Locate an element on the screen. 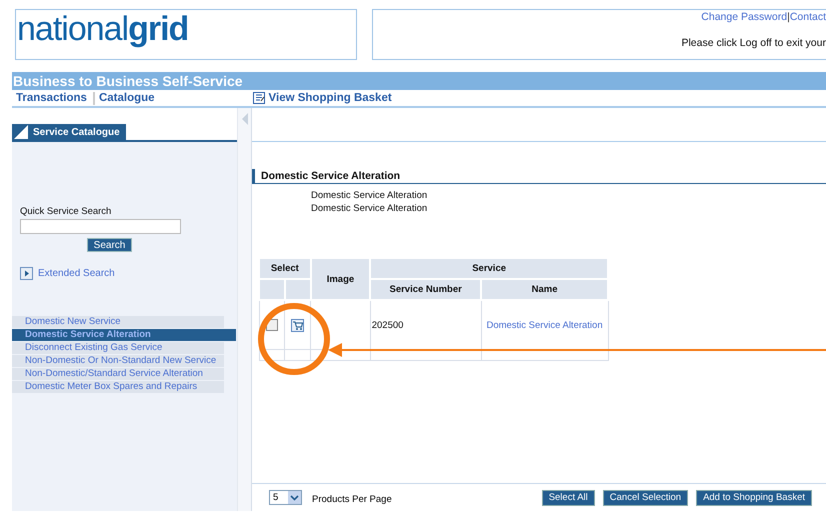  extended-search-link: Extended Search is located at coordinates (76, 273).